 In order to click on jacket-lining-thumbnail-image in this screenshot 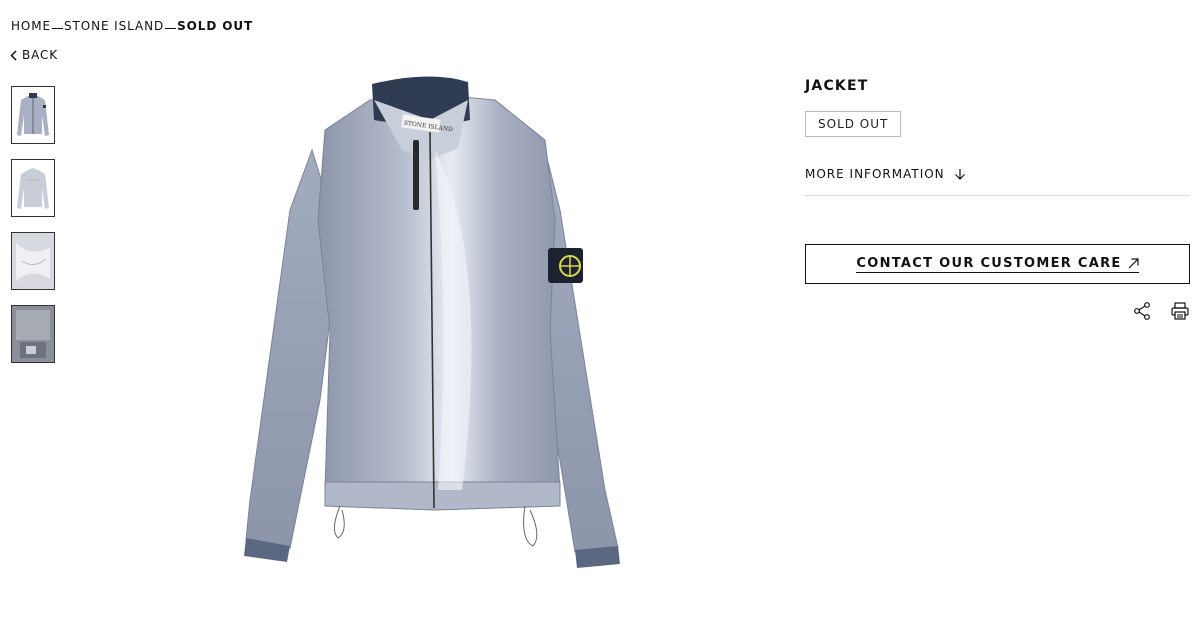, I will do `click(33, 334)`.